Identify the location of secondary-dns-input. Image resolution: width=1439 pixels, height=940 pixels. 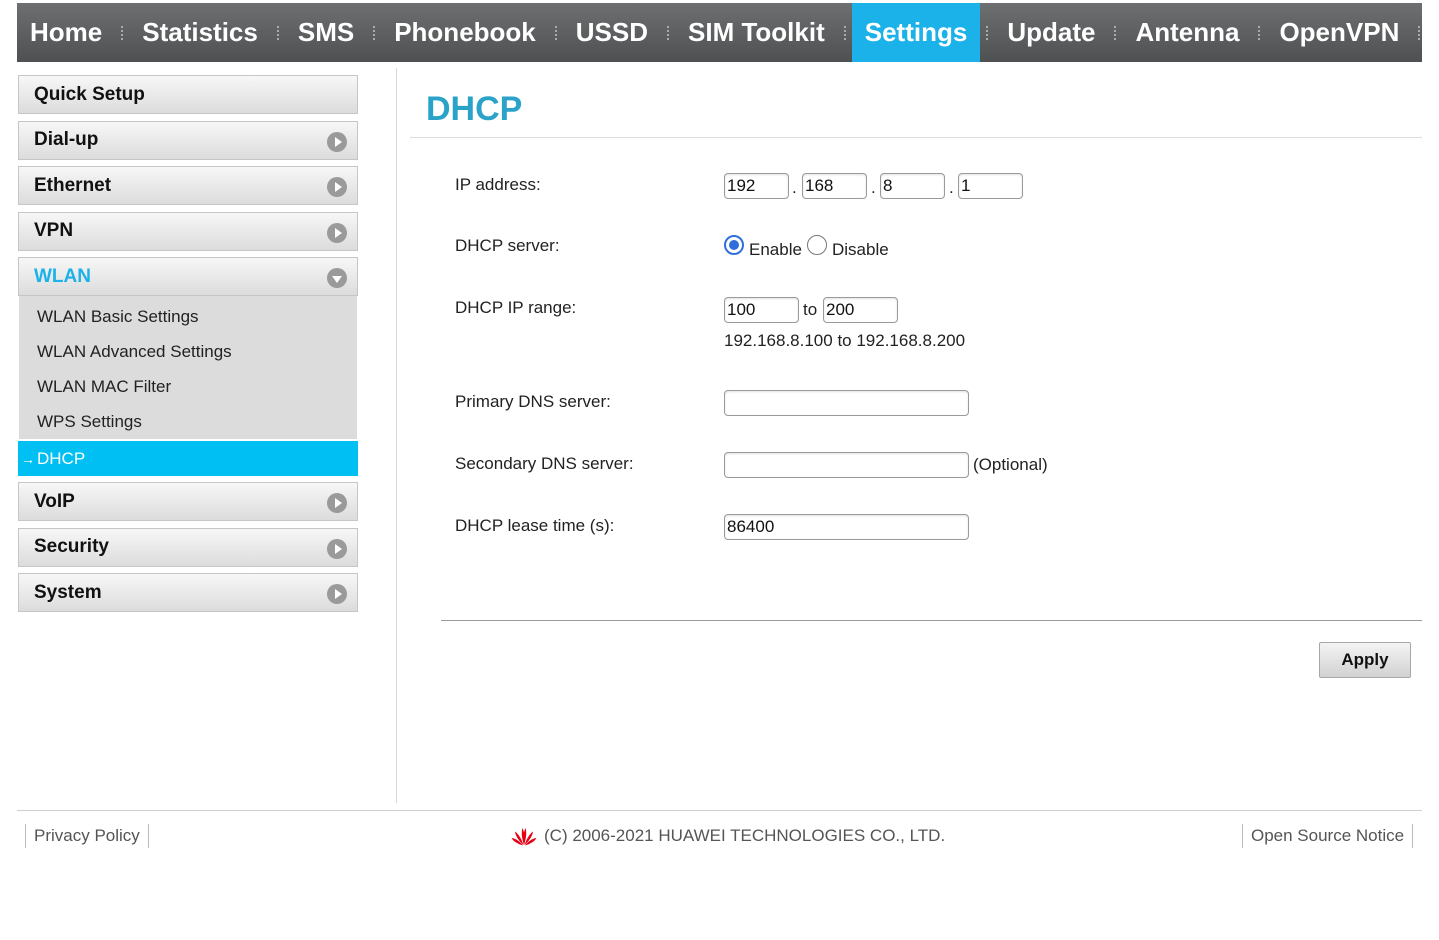
(846, 465).